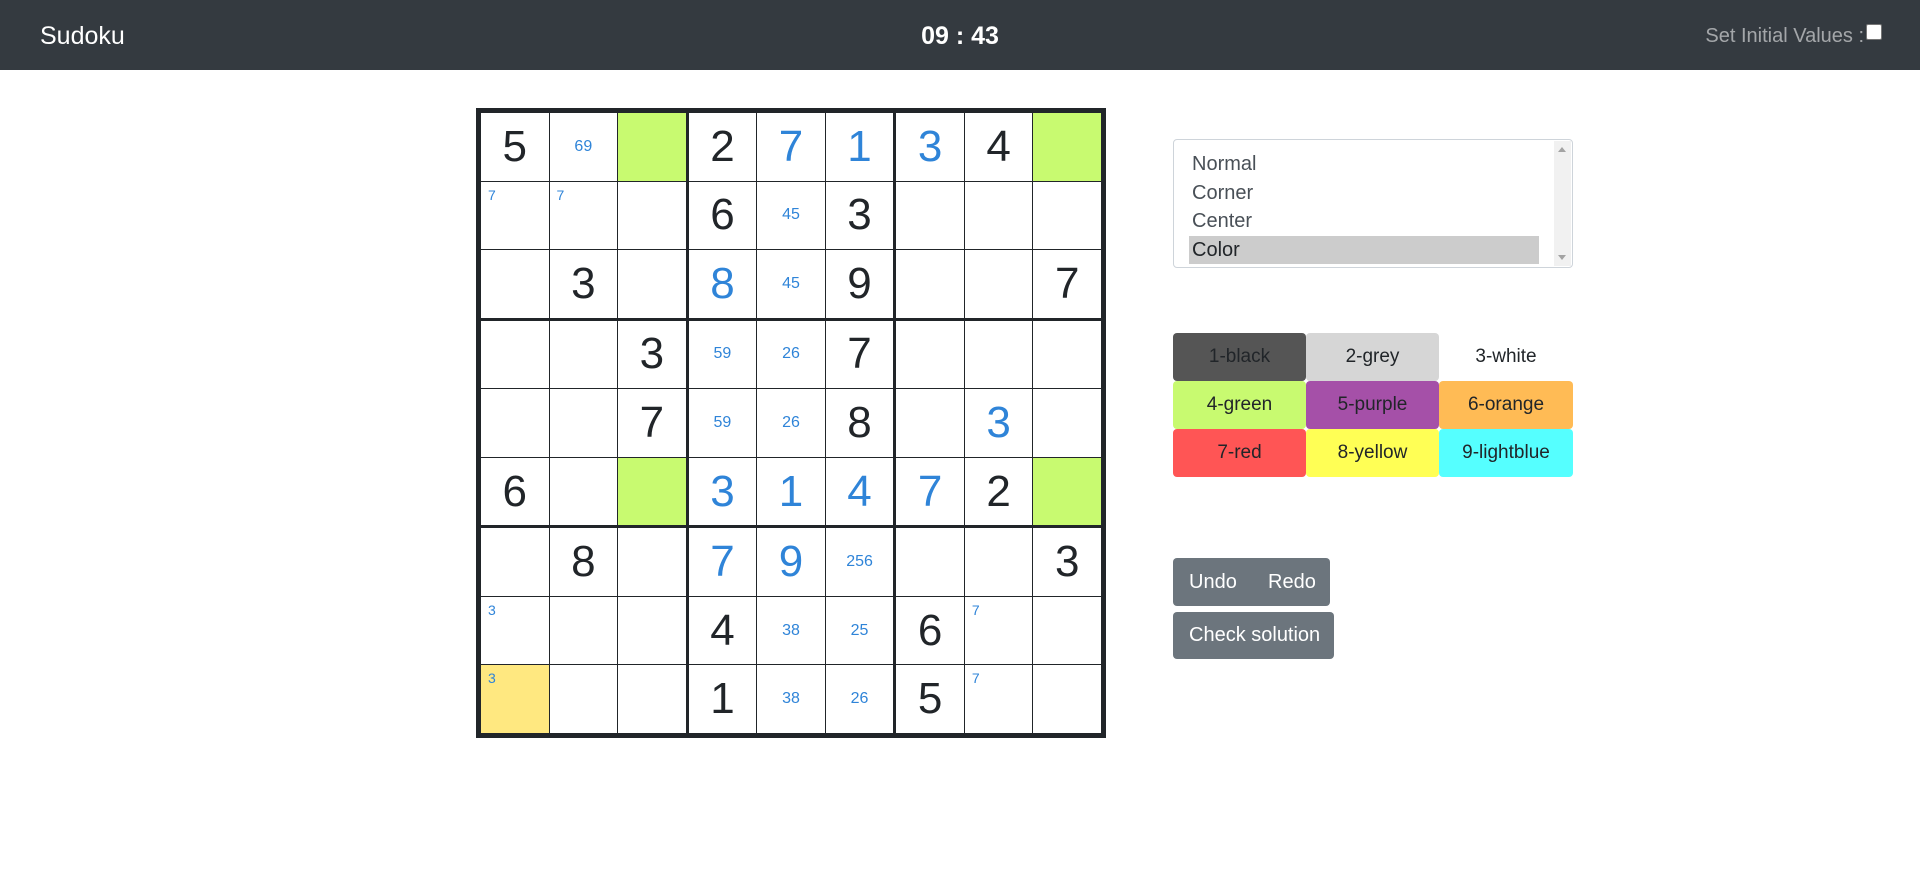 The height and width of the screenshot is (877, 1920). I want to click on color-button-black: 1-black, so click(1239, 357).